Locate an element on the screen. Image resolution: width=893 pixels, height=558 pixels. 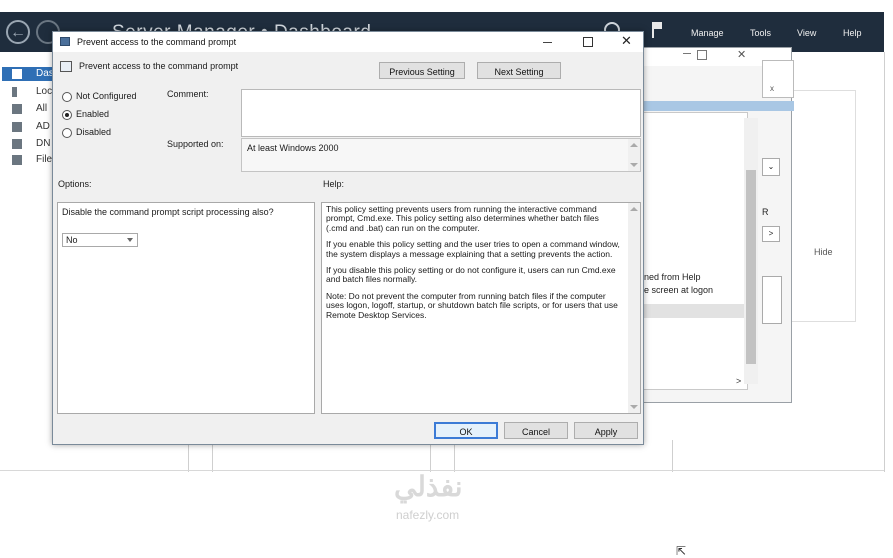
file-services-icon is located at coordinates (17, 160).